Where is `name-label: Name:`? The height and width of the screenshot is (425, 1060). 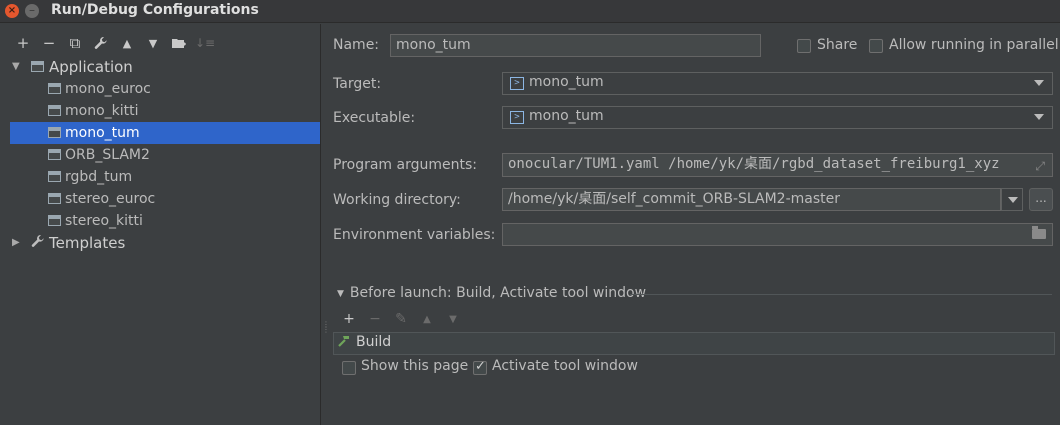 name-label: Name: is located at coordinates (356, 45).